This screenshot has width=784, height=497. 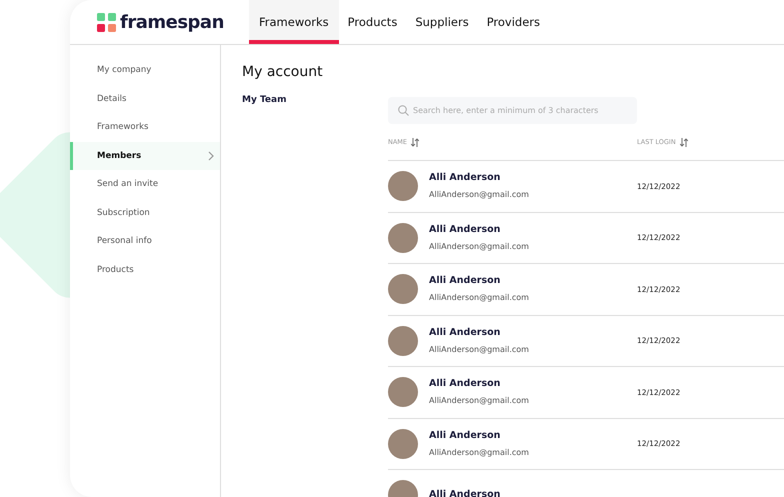 What do you see at coordinates (145, 70) in the screenshot?
I see `sidebar-item: My company` at bounding box center [145, 70].